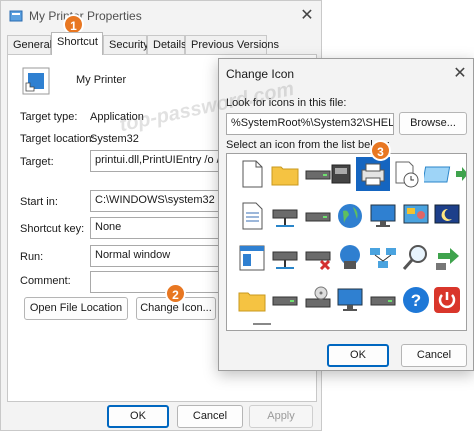 This screenshot has height=431, width=474. Describe the element at coordinates (416, 258) in the screenshot. I see `search-icon` at that location.